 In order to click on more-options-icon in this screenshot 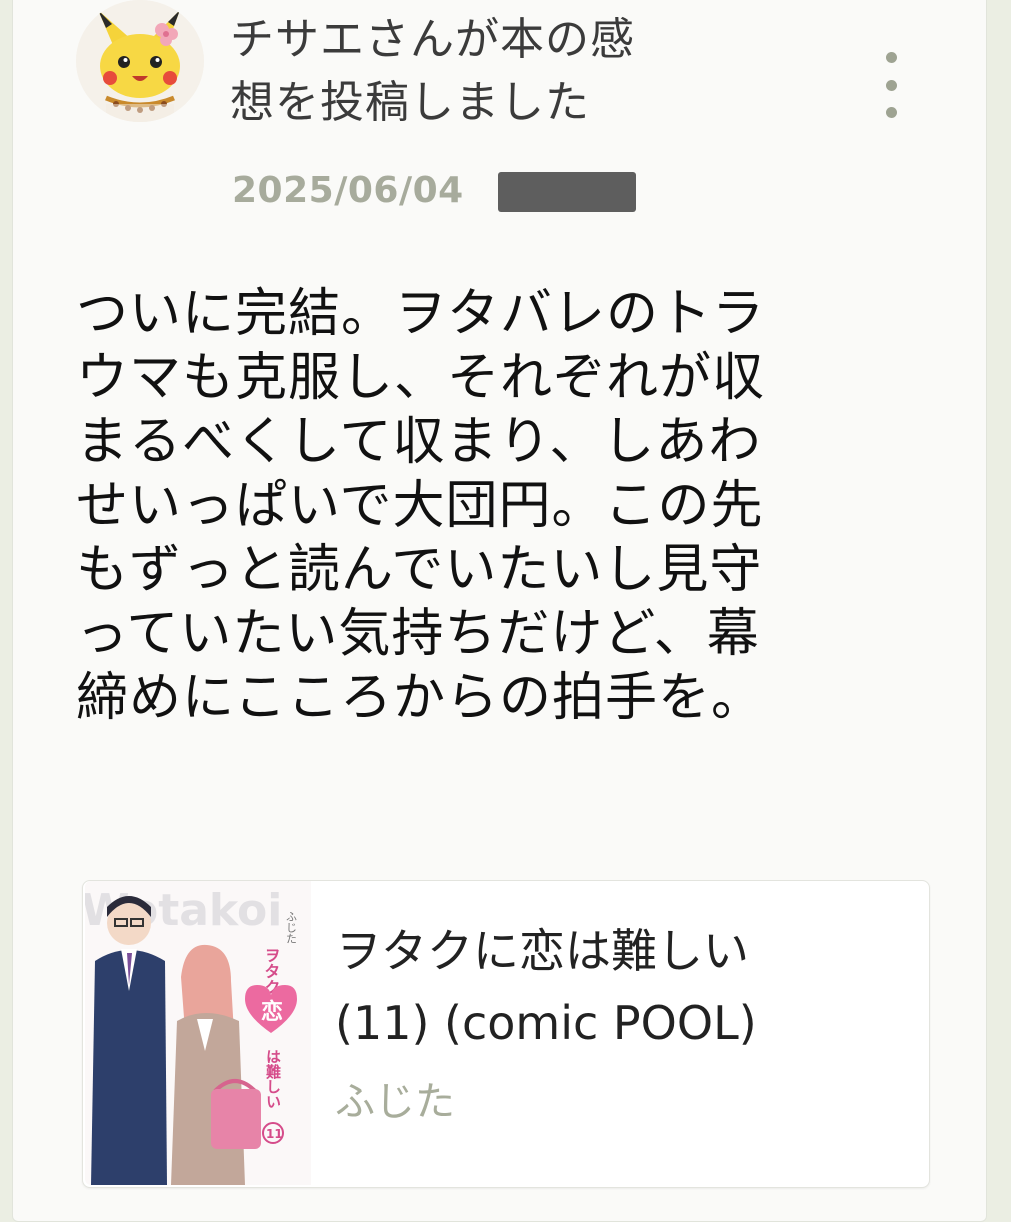, I will do `click(891, 85)`.